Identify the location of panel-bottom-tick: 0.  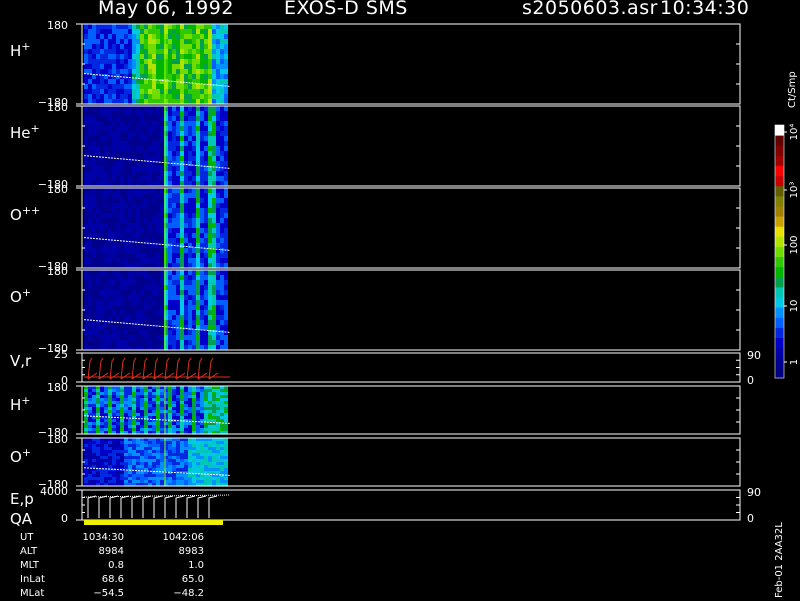
(64, 518).